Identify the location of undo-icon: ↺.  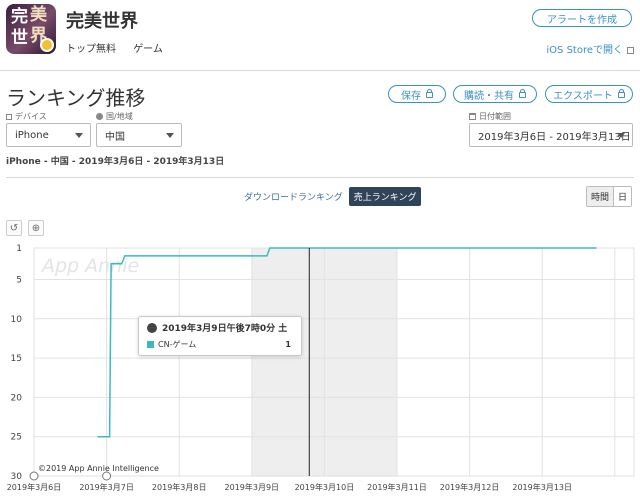
(14, 228).